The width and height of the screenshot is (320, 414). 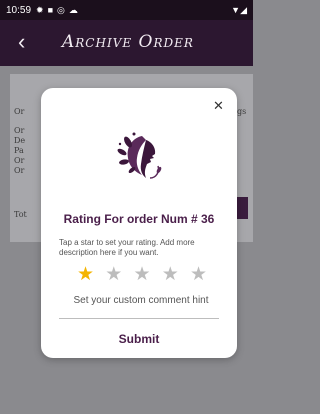 I want to click on close-icon: ✕, so click(x=218, y=106).